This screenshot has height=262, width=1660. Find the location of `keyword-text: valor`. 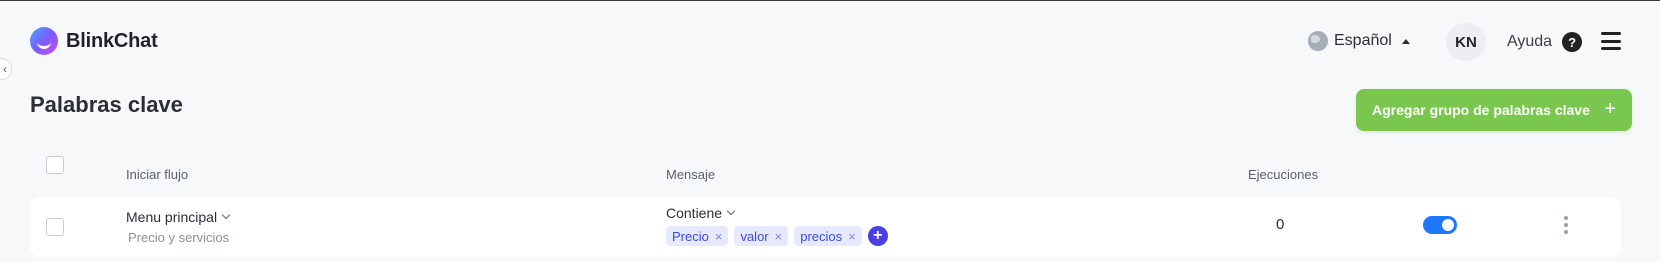

keyword-text: valor is located at coordinates (754, 236).